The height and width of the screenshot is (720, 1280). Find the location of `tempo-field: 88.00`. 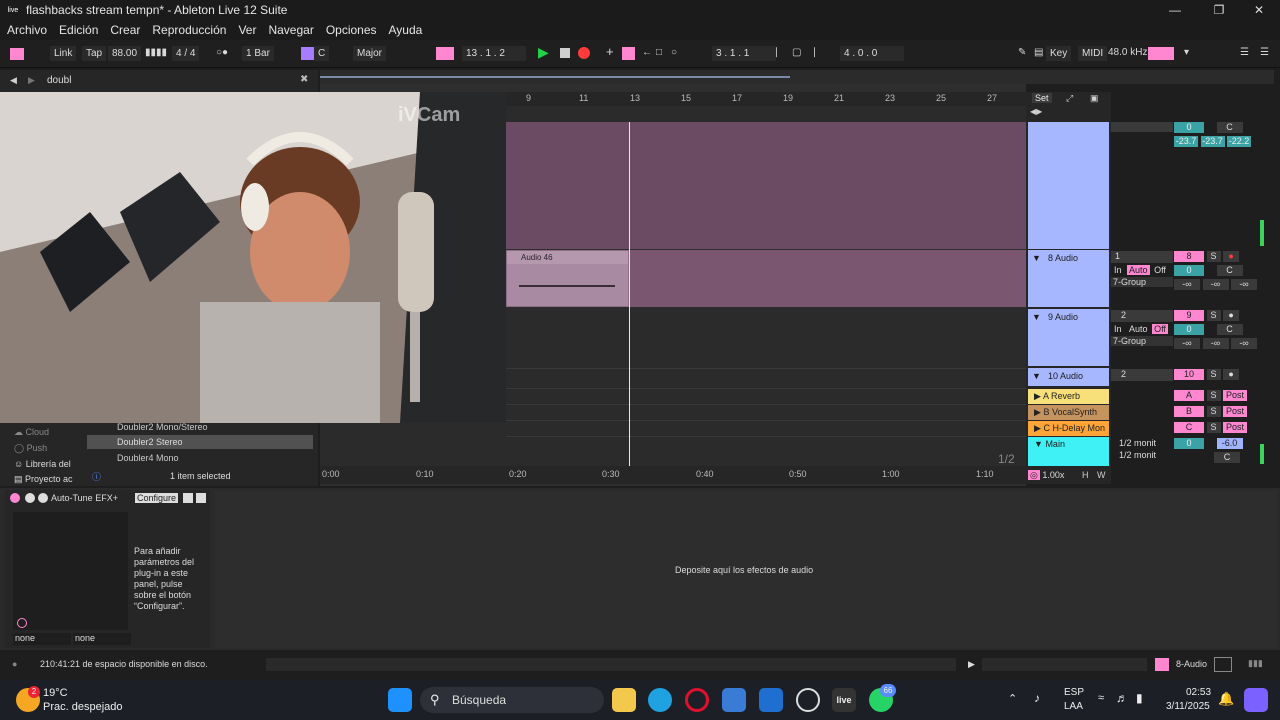

tempo-field: 88.00 is located at coordinates (125, 53).